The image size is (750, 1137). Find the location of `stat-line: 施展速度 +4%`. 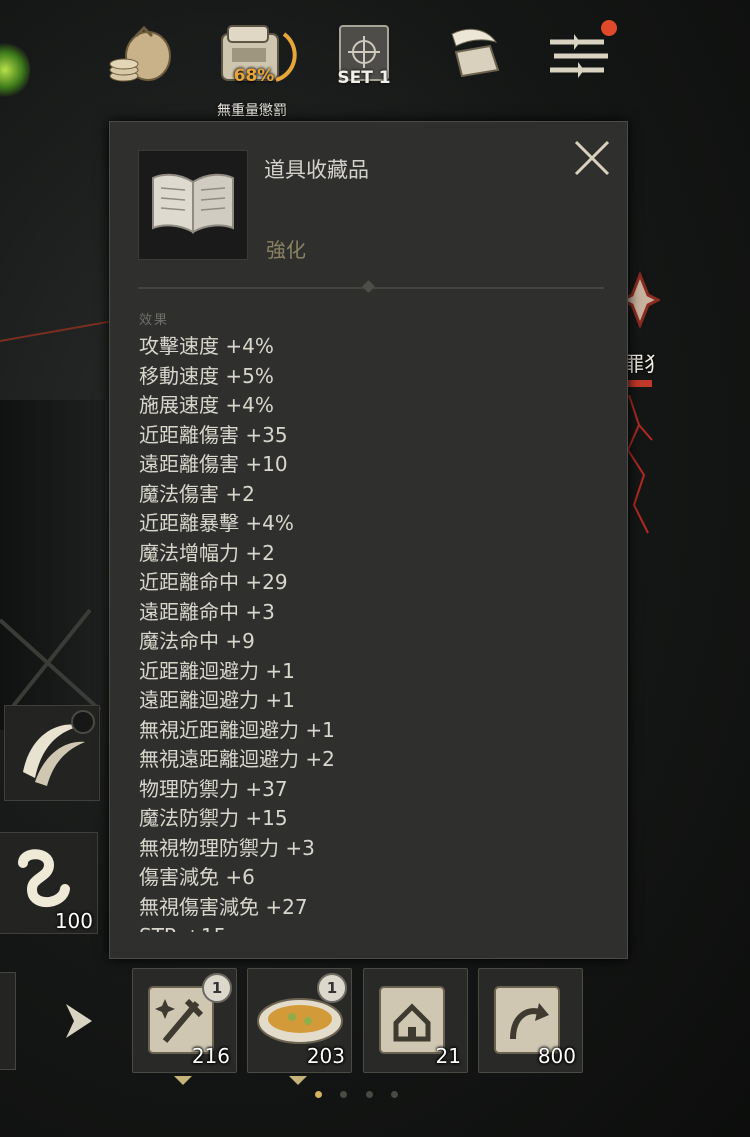

stat-line: 施展速度 +4% is located at coordinates (206, 405).